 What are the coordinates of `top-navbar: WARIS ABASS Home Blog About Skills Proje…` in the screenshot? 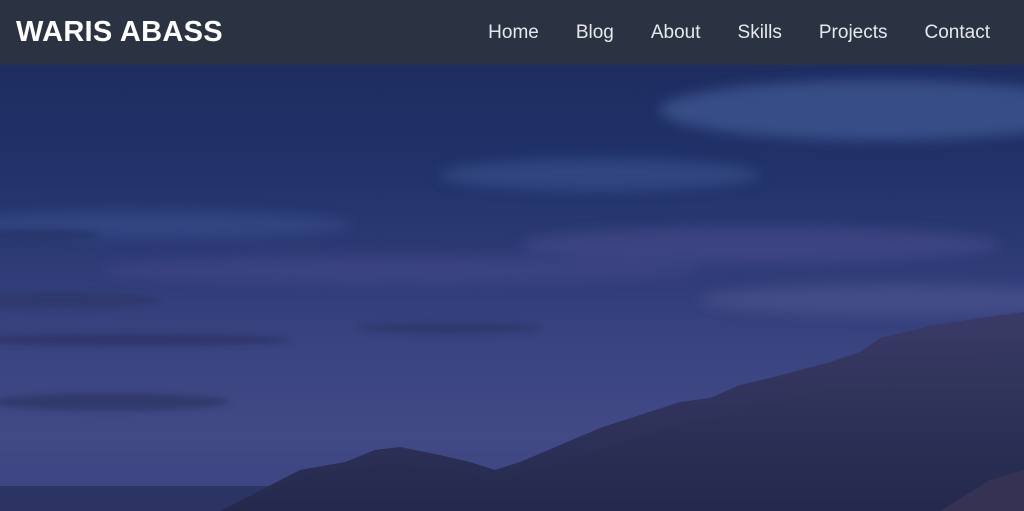 It's located at (512, 32).